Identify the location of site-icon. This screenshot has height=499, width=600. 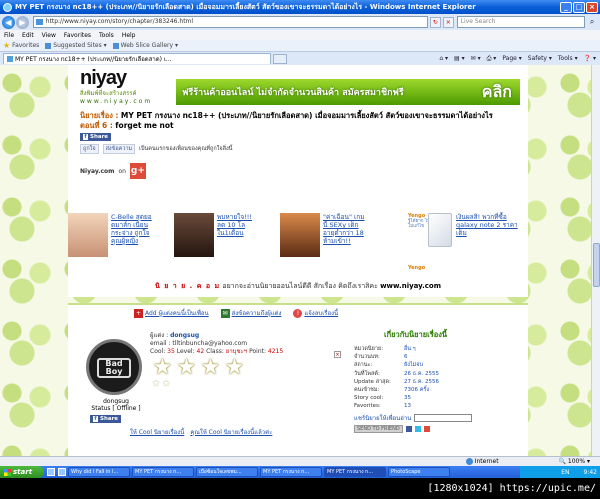
(115, 45).